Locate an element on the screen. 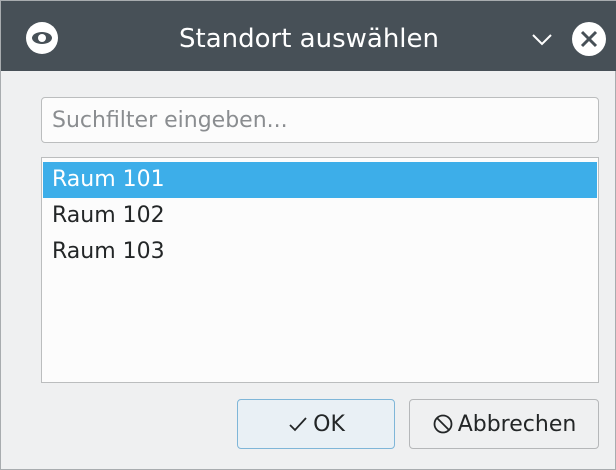 The height and width of the screenshot is (470, 616). ok-button-label: OK is located at coordinates (329, 424).